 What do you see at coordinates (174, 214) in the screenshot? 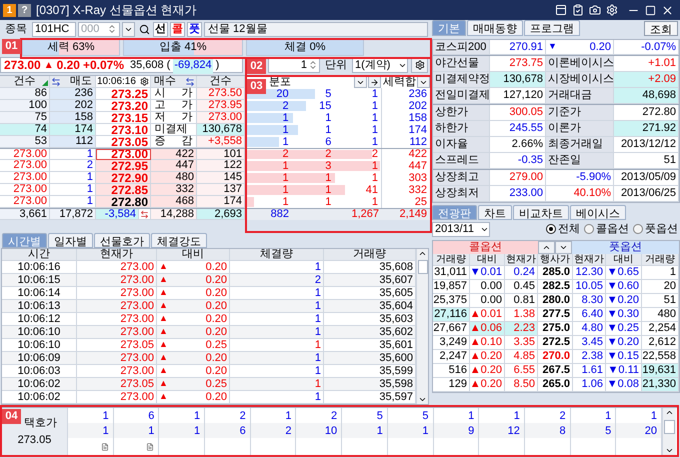
I see `table-cell: 14,288` at bounding box center [174, 214].